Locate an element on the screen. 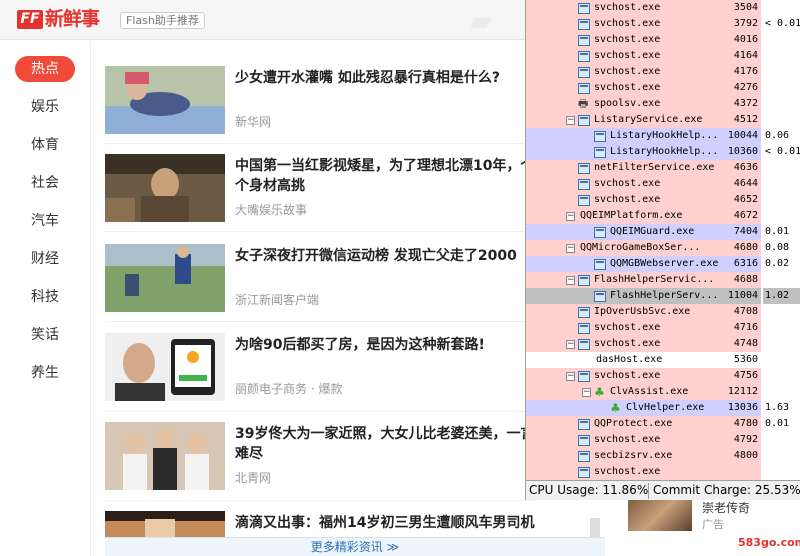 The image size is (800, 556). process-row: svchost.exe 3504 is located at coordinates (663, 8).